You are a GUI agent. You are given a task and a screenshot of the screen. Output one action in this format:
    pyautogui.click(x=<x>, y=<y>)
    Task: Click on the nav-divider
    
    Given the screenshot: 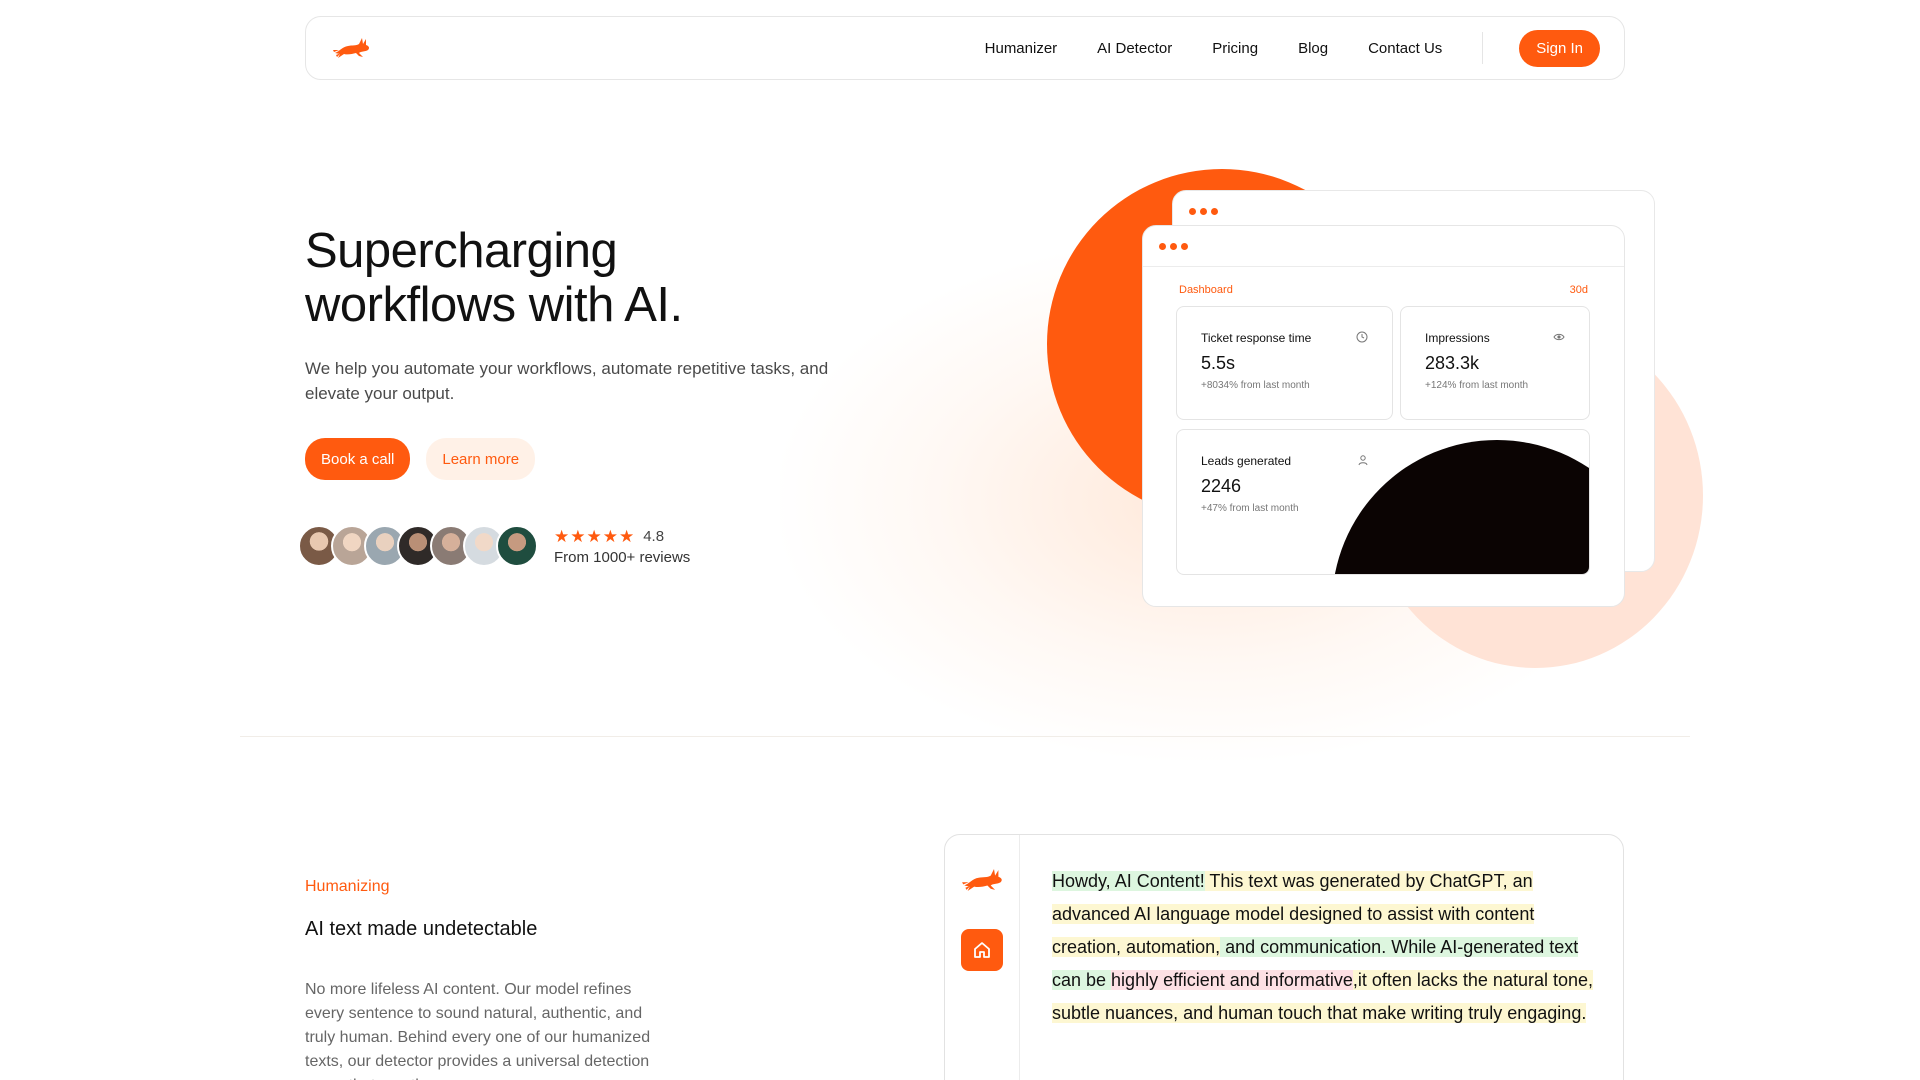 What is the action you would take?
    pyautogui.click(x=1483, y=48)
    